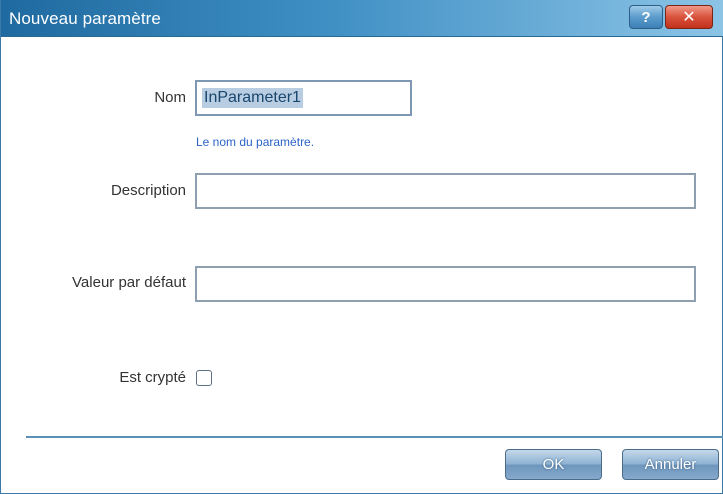  Describe the element at coordinates (252, 98) in the screenshot. I see `name-selected-text: InParameter1` at that location.